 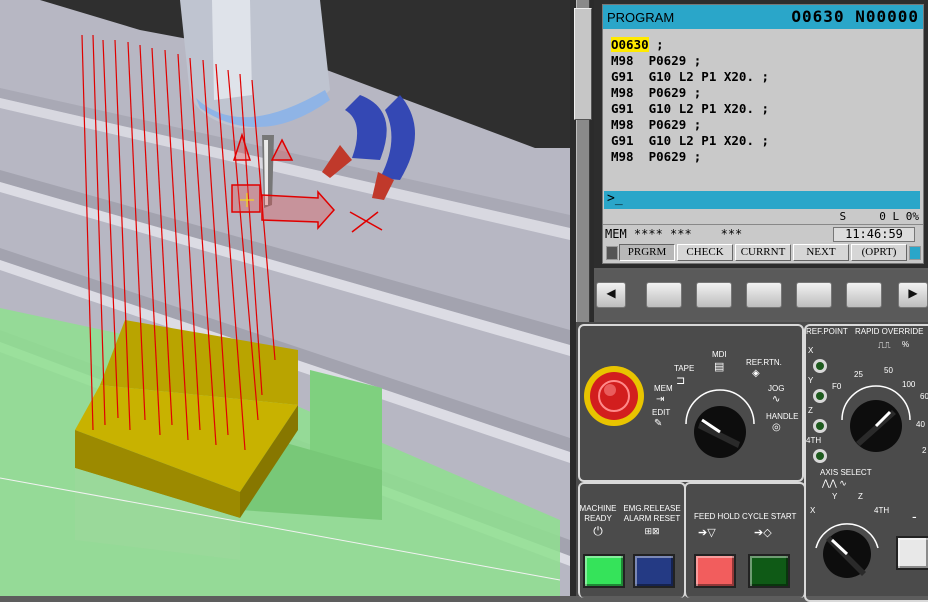 I want to click on softkey-currnt: CURRNT, so click(x=763, y=252).